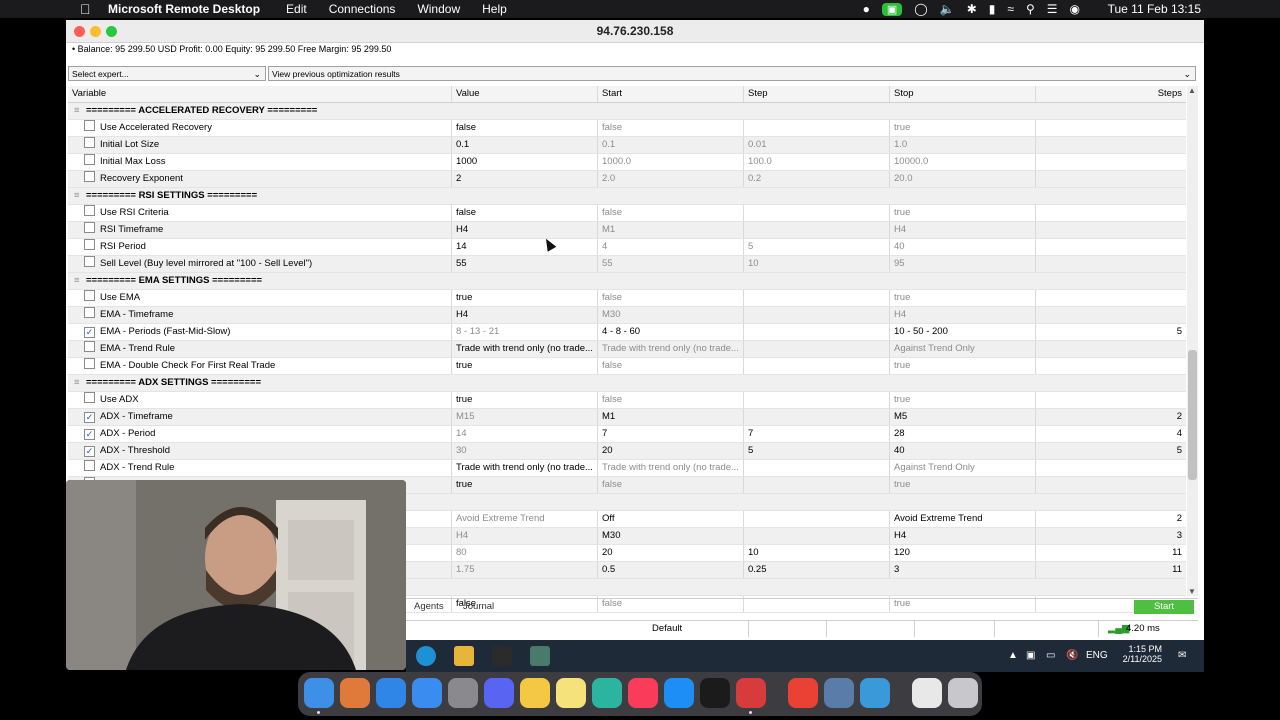 The image size is (1280, 720). Describe the element at coordinates (803, 693) in the screenshot. I see `chrome-icon` at that location.